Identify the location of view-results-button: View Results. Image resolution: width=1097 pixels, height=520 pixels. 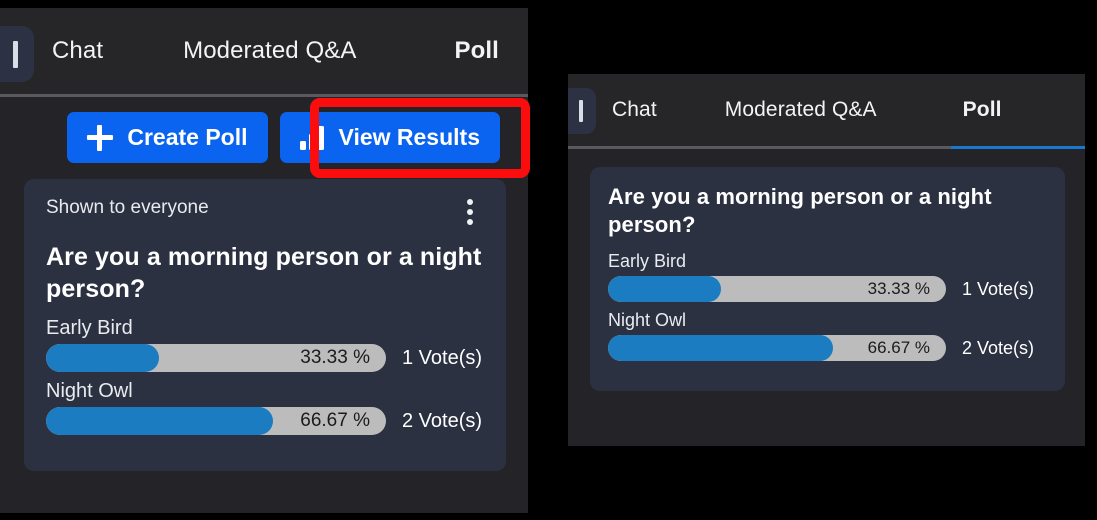
(389, 137).